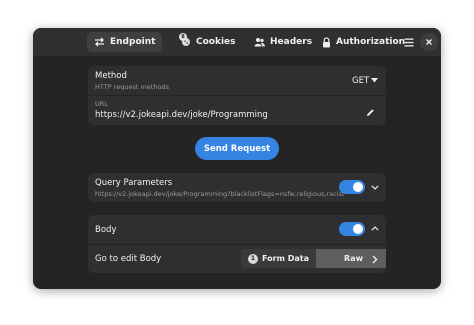  I want to click on close-button, so click(429, 42).